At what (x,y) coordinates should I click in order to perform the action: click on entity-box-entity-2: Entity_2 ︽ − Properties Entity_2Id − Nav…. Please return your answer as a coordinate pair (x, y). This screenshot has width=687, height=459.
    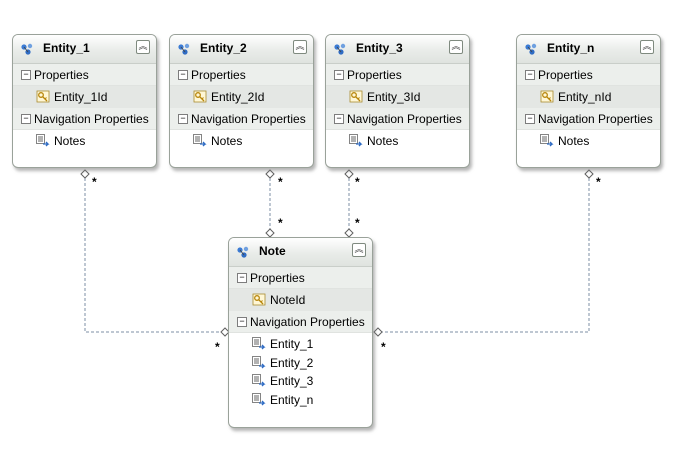
    Looking at the image, I should click on (241, 101).